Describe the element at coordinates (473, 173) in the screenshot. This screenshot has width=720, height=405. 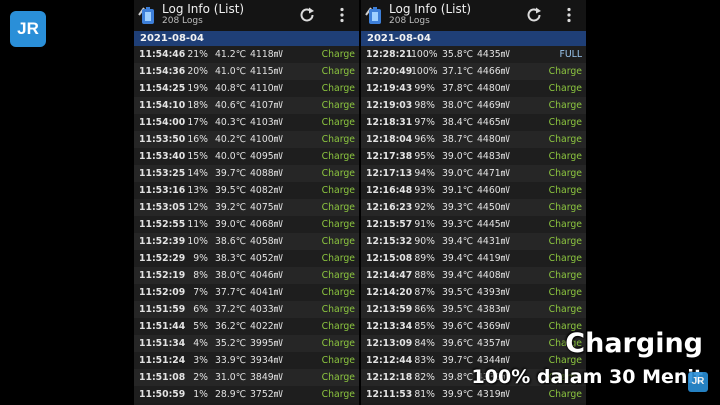
I see `log-row: 12:17:13 94% 39.0℃ 4471㎷ Charge` at that location.